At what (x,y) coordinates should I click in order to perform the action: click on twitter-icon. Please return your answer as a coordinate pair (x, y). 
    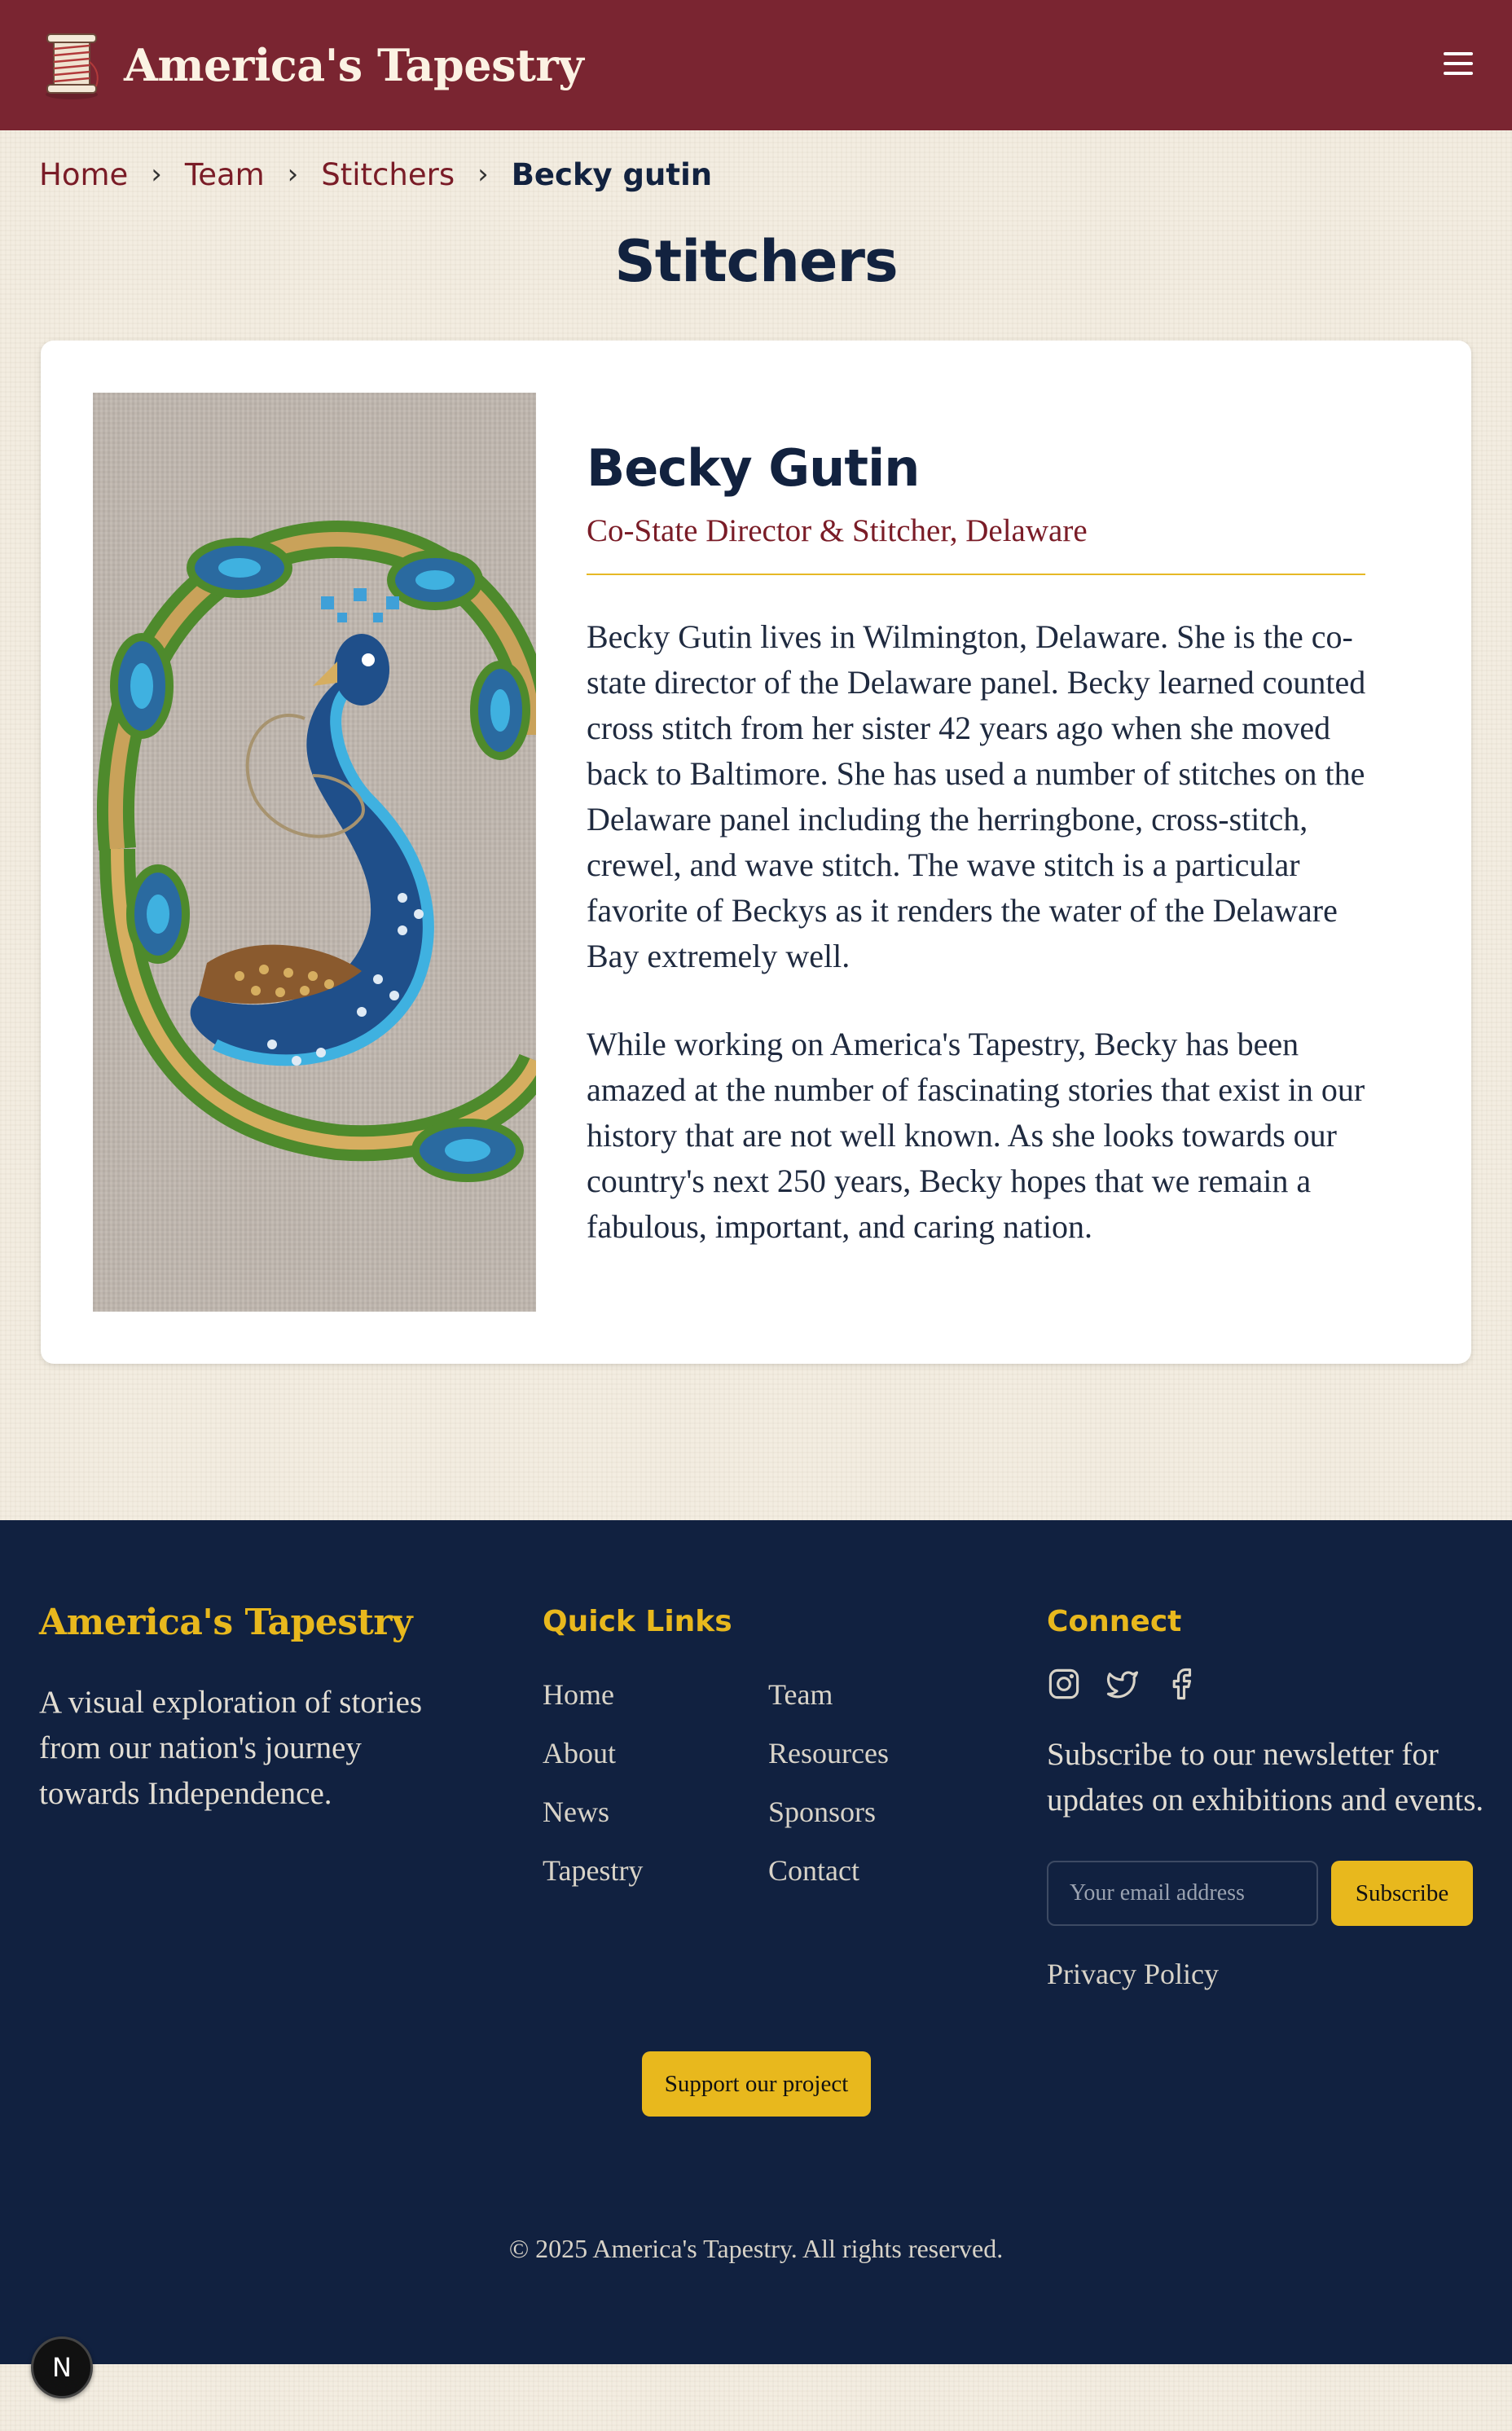
    Looking at the image, I should click on (1122, 1684).